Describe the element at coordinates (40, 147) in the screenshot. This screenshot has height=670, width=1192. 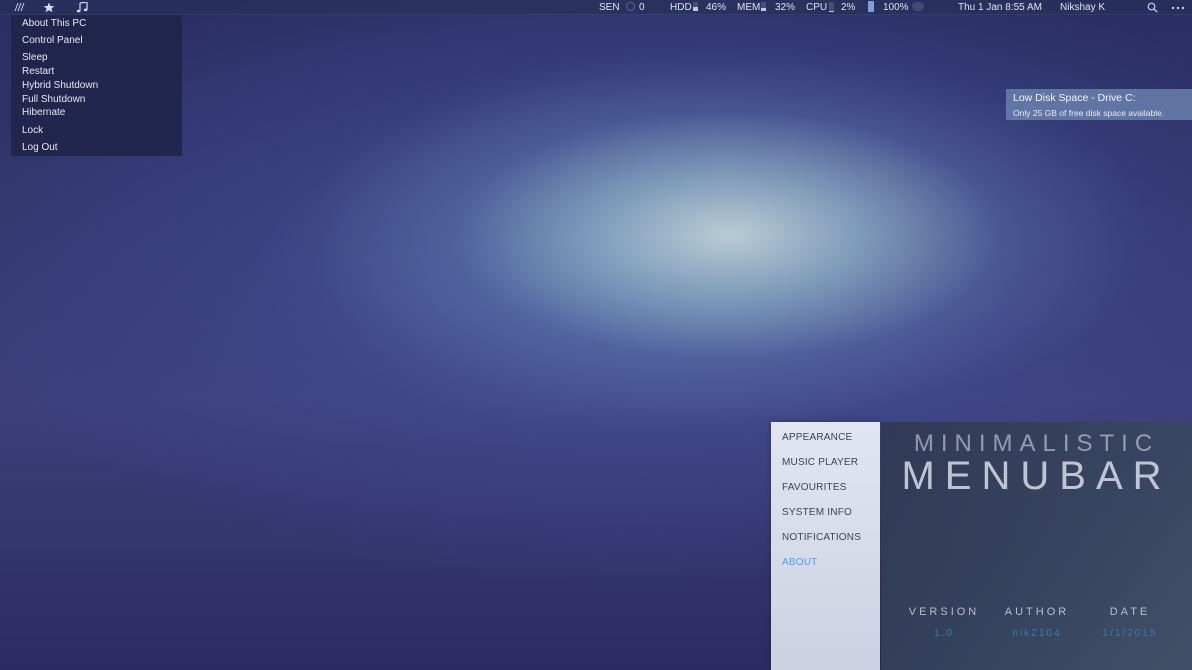
I see `menu-item-log-out: Log Out` at that location.